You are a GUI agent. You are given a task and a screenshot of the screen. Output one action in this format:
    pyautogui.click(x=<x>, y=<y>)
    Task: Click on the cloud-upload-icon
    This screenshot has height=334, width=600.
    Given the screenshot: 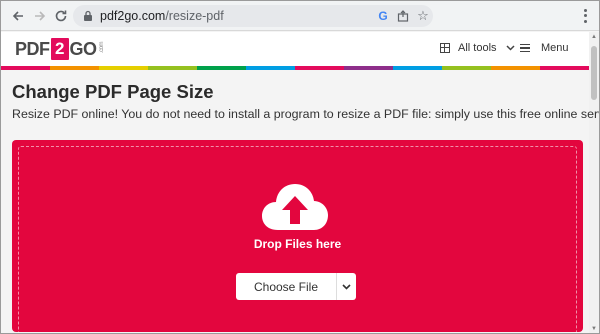 What is the action you would take?
    pyautogui.click(x=295, y=207)
    